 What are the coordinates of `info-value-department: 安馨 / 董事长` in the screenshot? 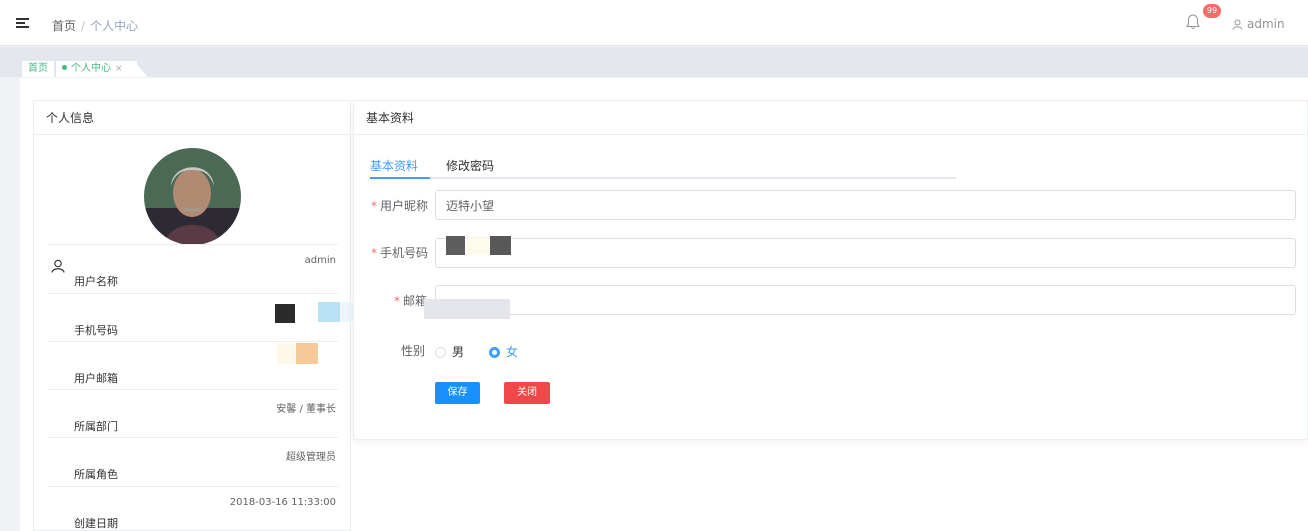 It's located at (306, 409).